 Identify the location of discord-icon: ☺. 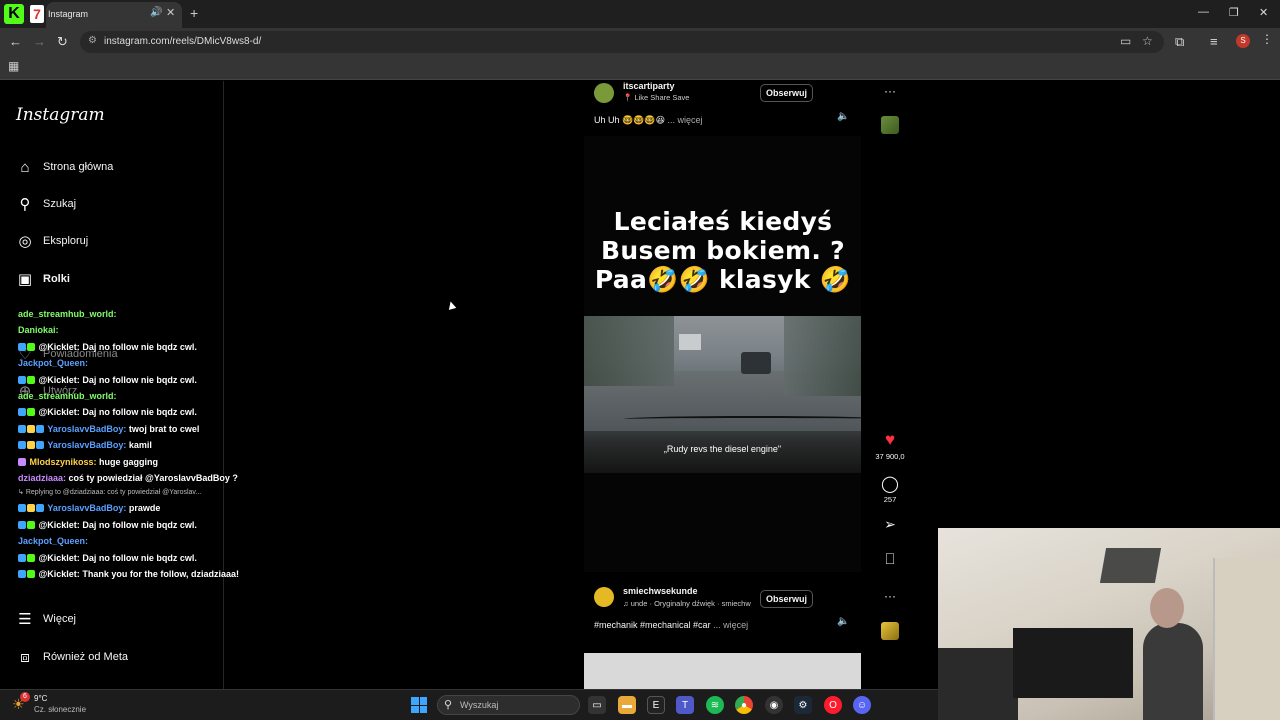
(862, 705).